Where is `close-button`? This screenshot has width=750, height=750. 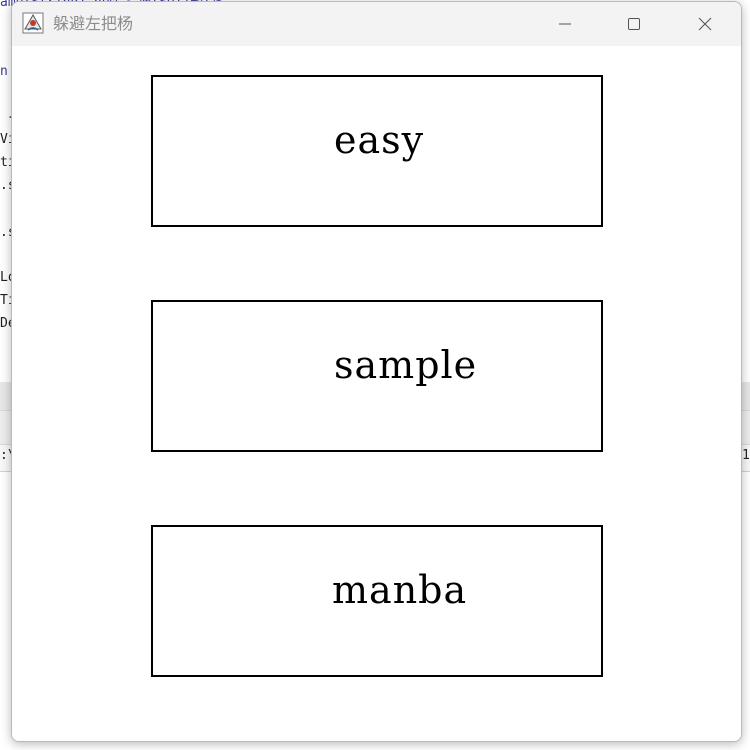 close-button is located at coordinates (705, 24).